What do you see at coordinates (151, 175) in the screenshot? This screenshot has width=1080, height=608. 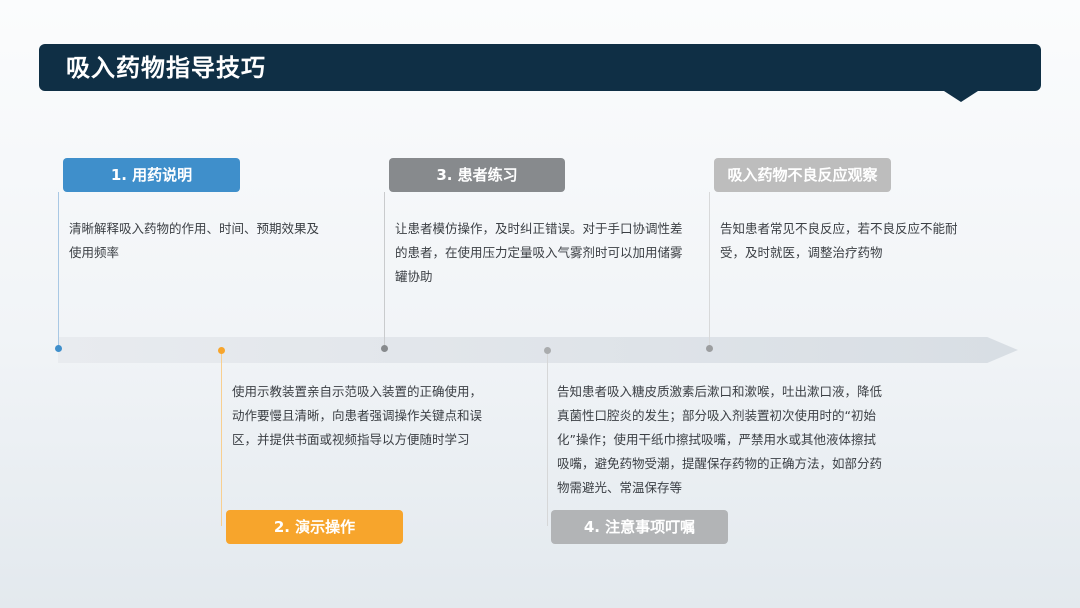 I see `step-tag-1: 1. 用药说明` at bounding box center [151, 175].